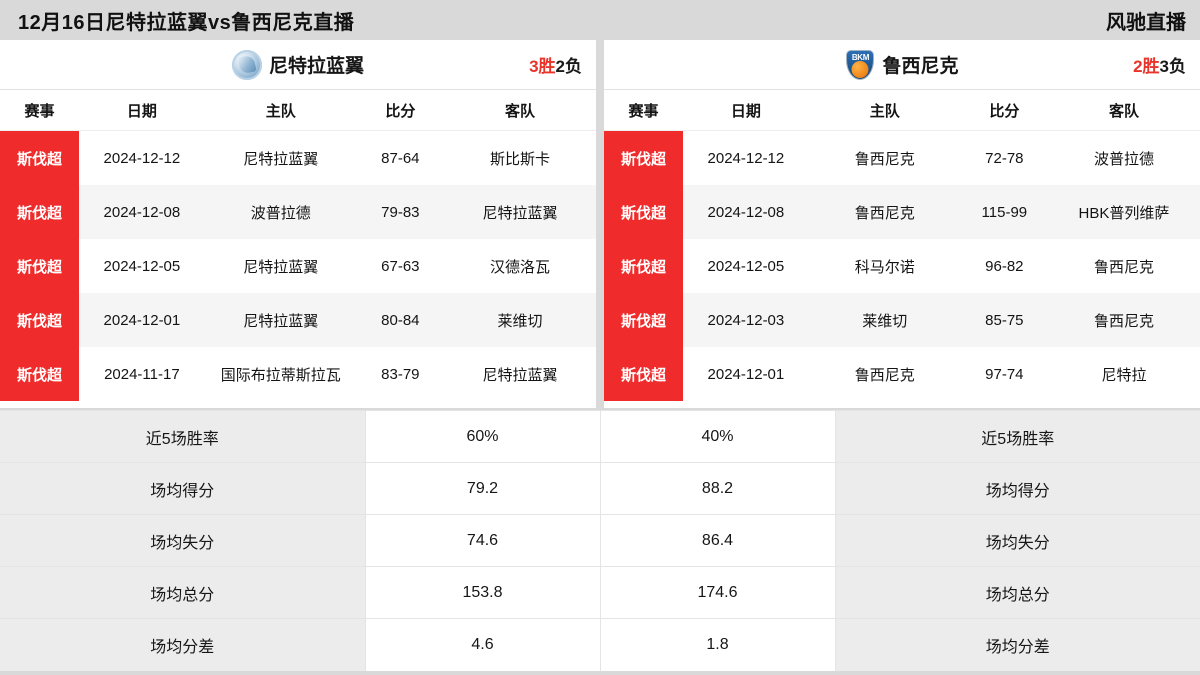 This screenshot has height=675, width=1200. What do you see at coordinates (400, 320) in the screenshot?
I see `match-score: 80-84` at bounding box center [400, 320].